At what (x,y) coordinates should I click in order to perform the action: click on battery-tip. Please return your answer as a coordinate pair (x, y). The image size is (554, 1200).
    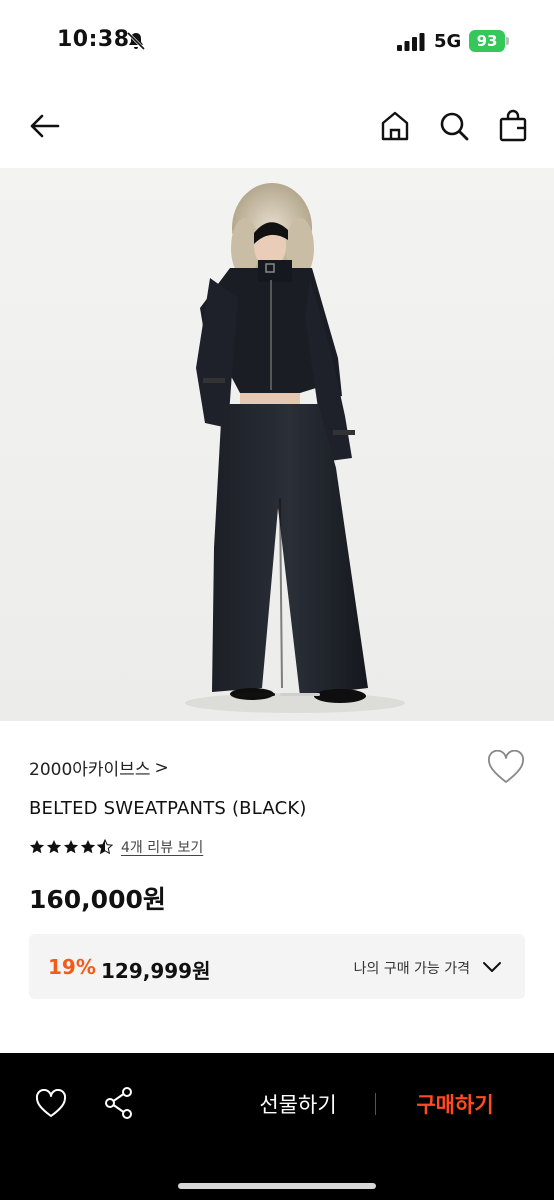
    Looking at the image, I should click on (507, 41).